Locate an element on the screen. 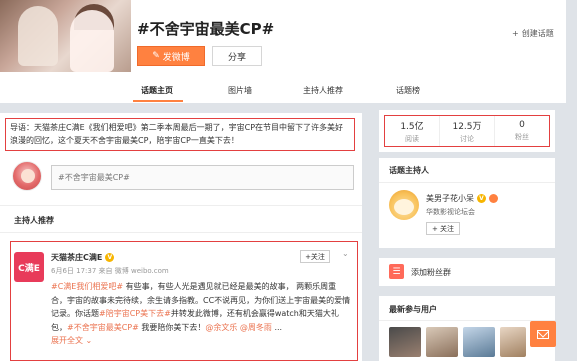 This screenshot has width=577, height=361. active-tab-indicator is located at coordinates (158, 101).